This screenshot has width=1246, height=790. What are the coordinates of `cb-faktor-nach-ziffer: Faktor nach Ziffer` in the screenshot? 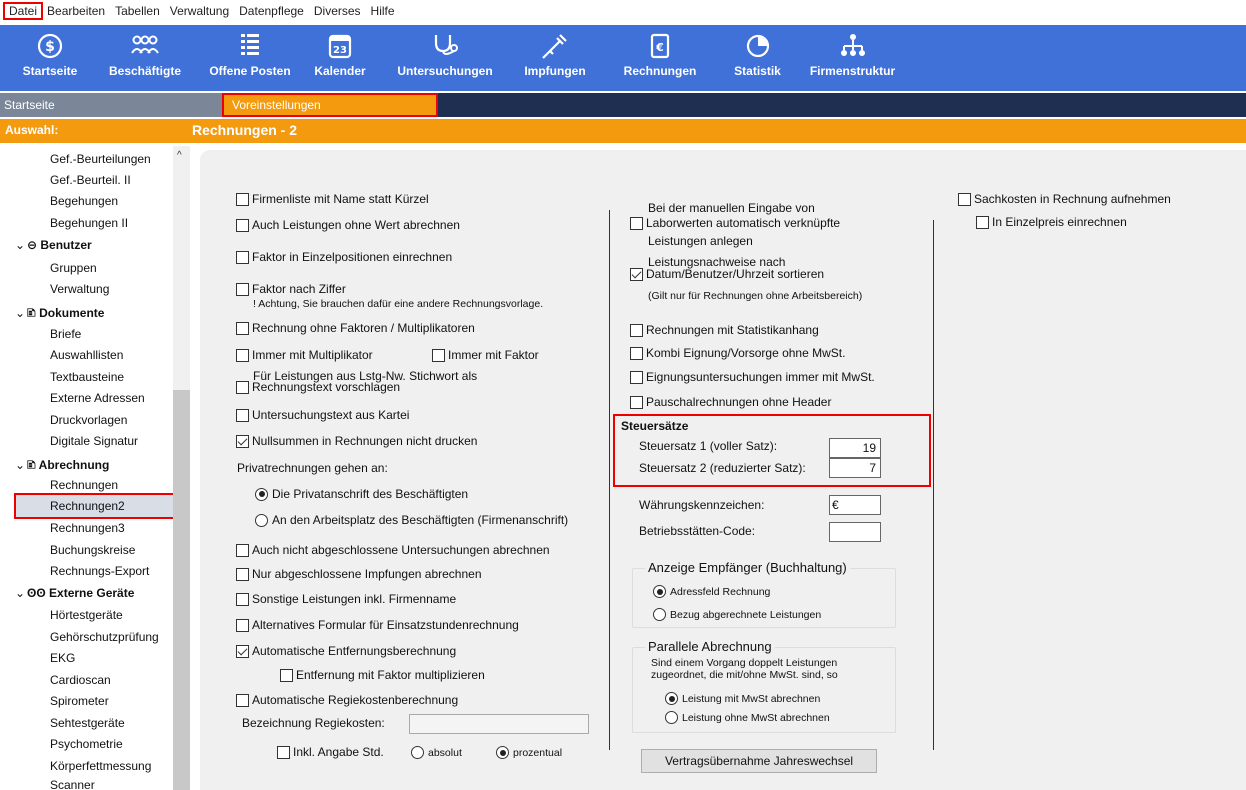 It's located at (291, 289).